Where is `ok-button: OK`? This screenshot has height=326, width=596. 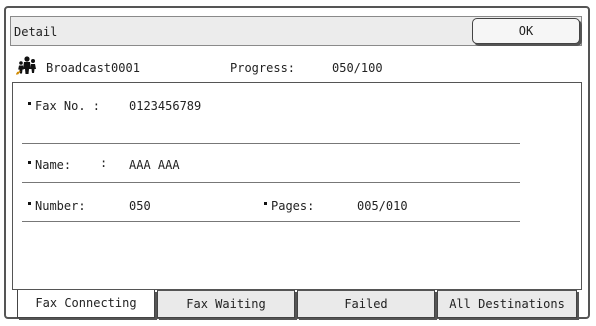
ok-button: OK is located at coordinates (526, 31).